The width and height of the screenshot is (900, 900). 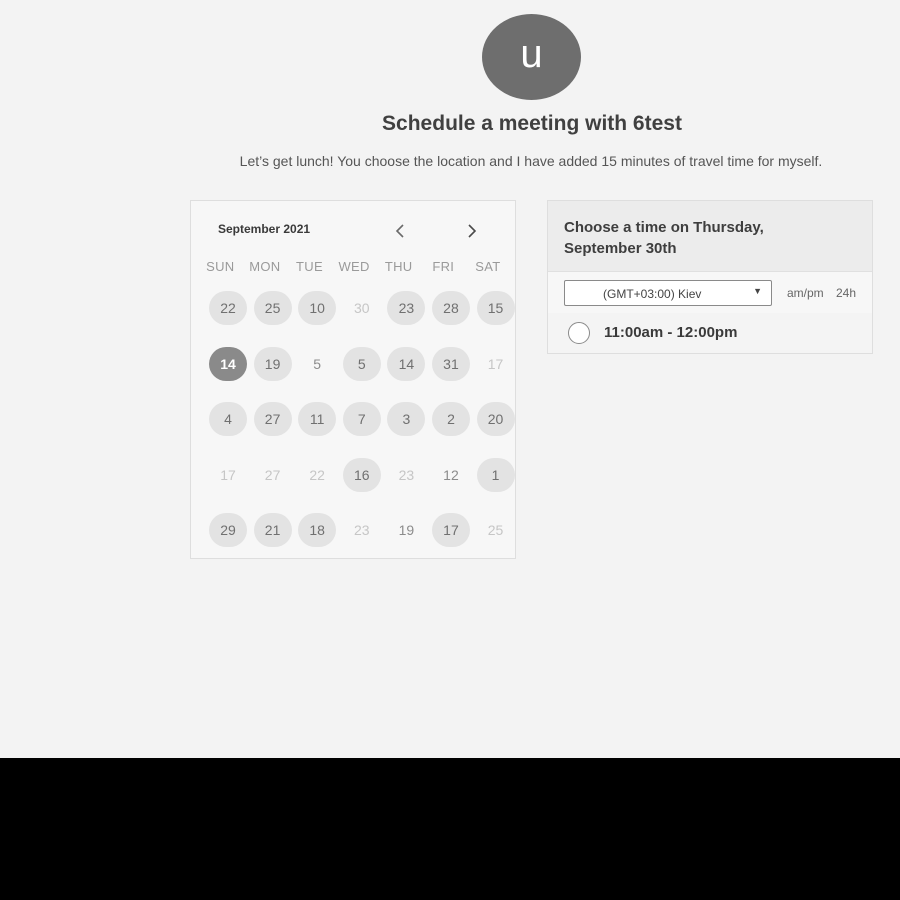 I want to click on day-cell: 20, so click(x=497, y=430).